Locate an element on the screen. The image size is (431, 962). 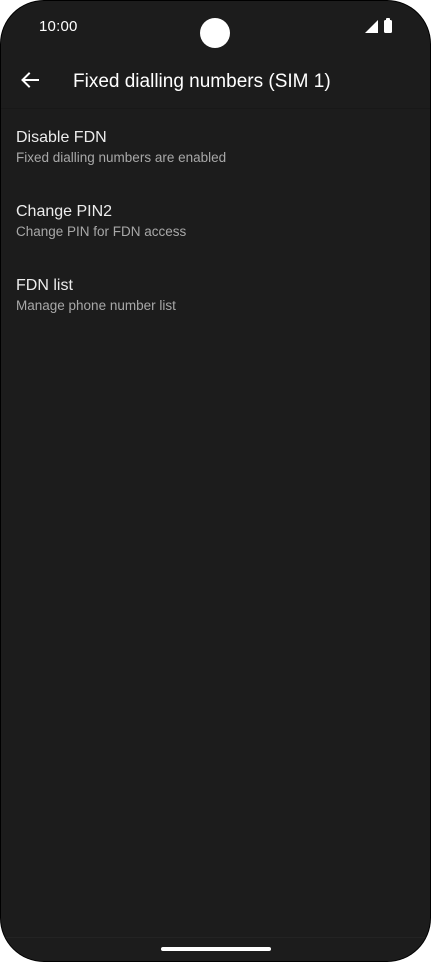
pref-change-pin2: Change PIN2 Change PIN for FDN access is located at coordinates (215, 222).